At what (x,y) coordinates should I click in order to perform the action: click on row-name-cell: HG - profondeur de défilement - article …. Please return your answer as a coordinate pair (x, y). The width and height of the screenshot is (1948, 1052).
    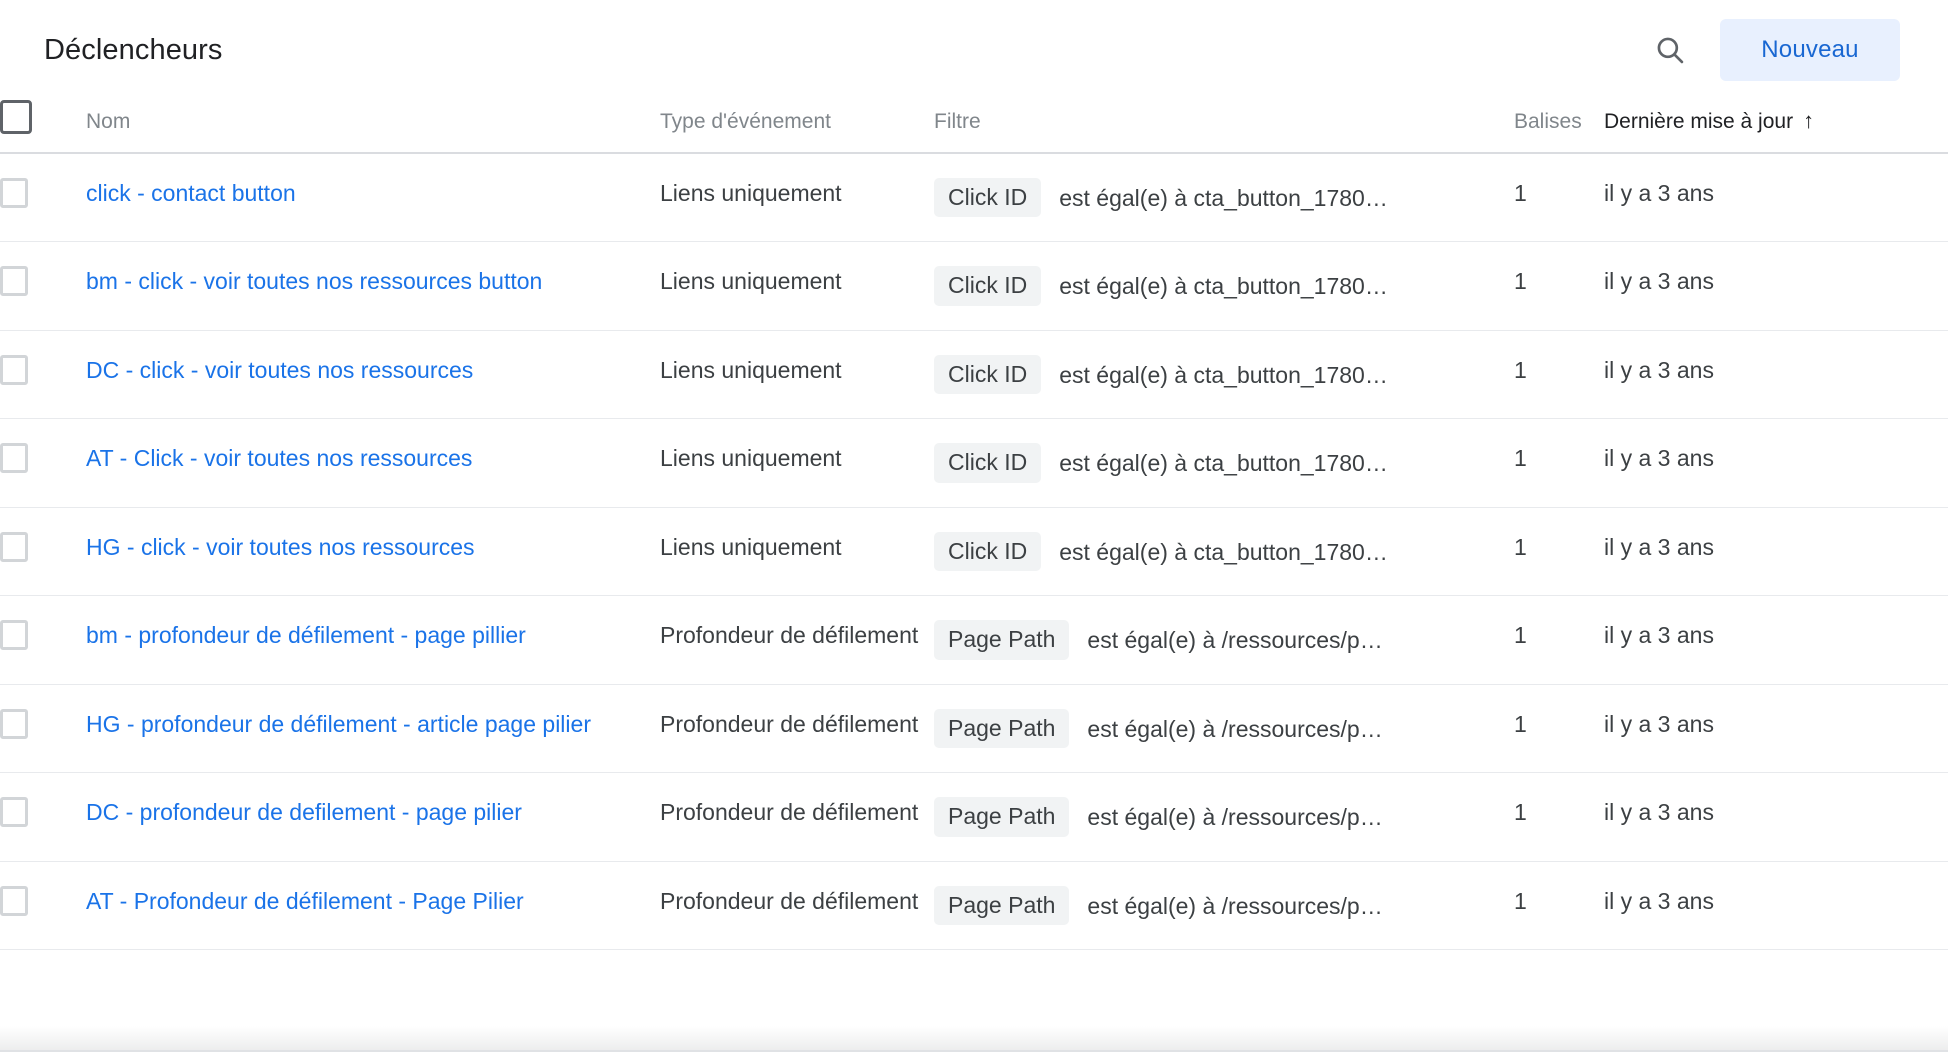
    Looking at the image, I should click on (373, 729).